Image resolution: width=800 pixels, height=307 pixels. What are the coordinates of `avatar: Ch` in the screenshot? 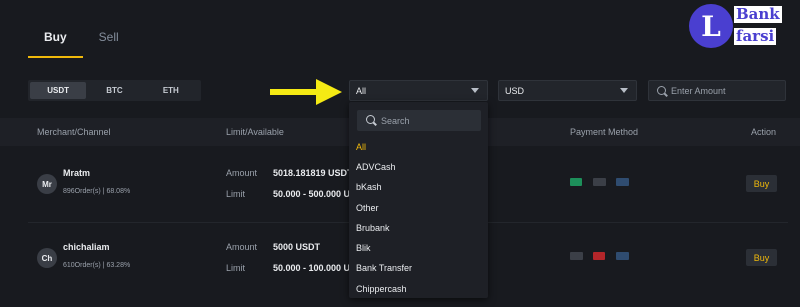 It's located at (47, 258).